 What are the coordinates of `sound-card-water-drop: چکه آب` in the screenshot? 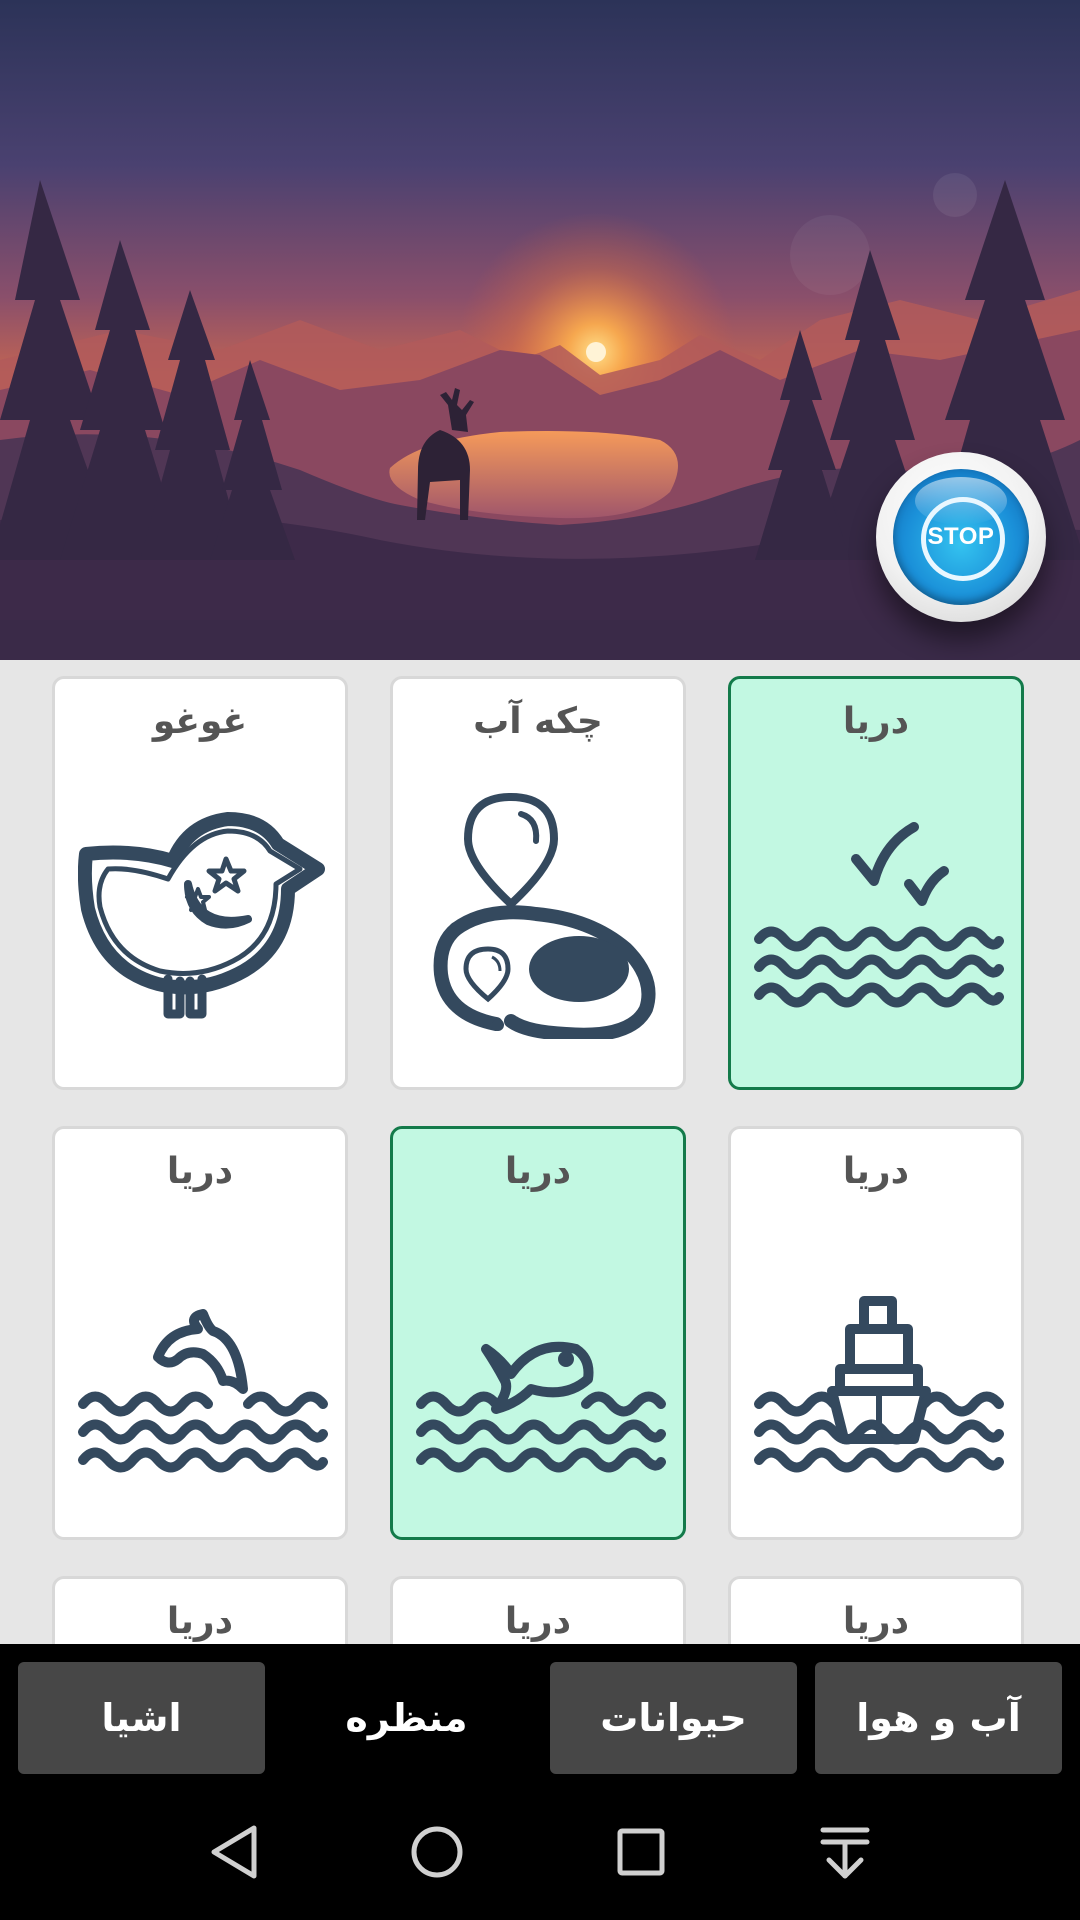 It's located at (538, 883).